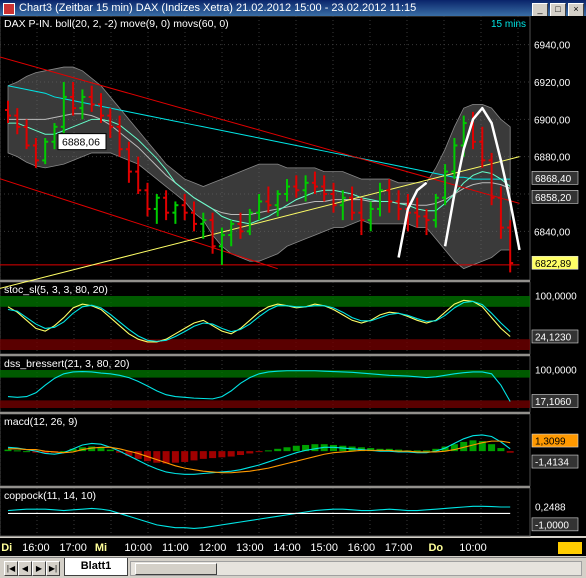  Describe the element at coordinates (25, 568) in the screenshot. I see `prev-sheet-icon: ◀` at that location.